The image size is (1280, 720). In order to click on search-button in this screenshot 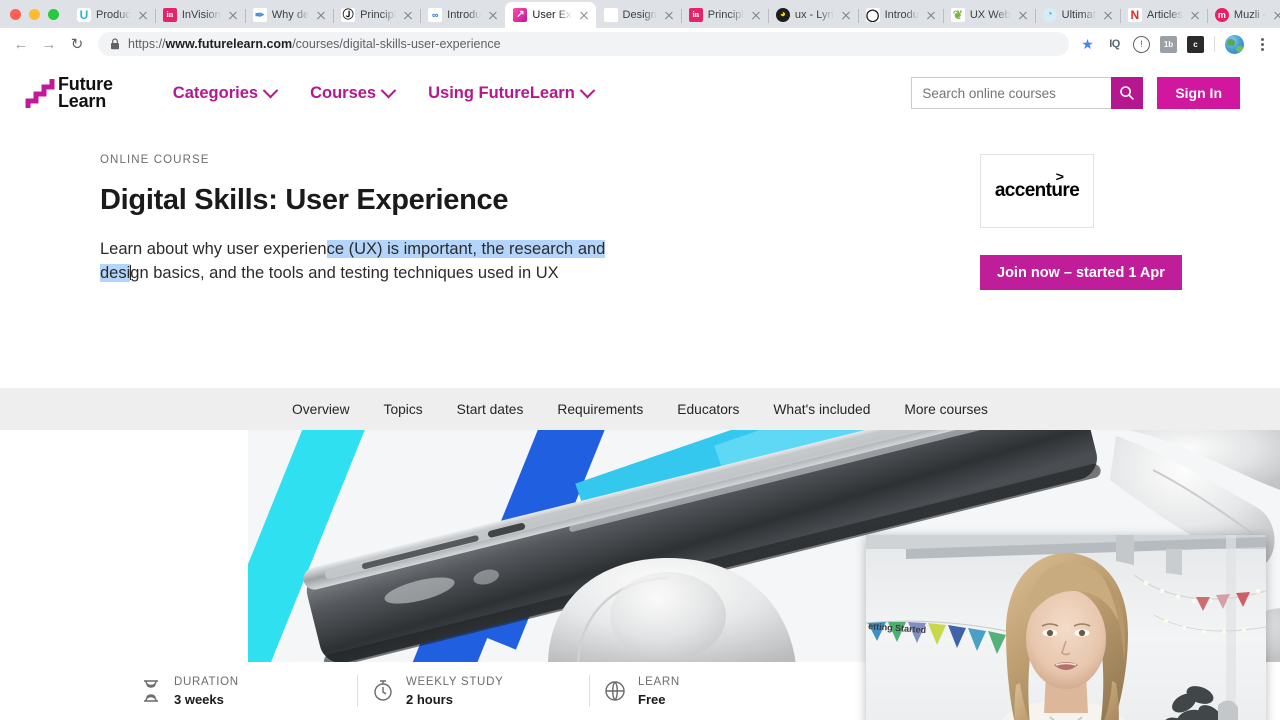, I will do `click(1127, 93)`.